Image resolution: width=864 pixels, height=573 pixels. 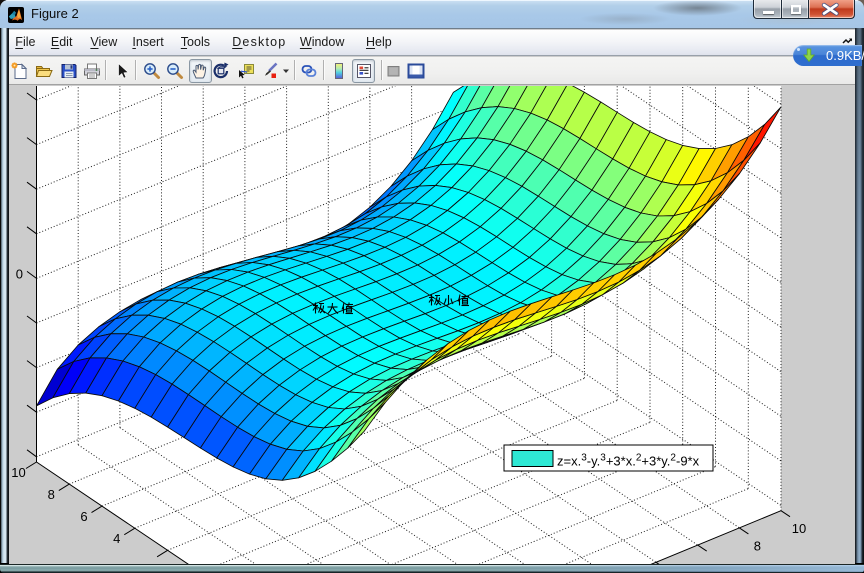 I want to click on svg-text: 4, so click(x=116, y=538).